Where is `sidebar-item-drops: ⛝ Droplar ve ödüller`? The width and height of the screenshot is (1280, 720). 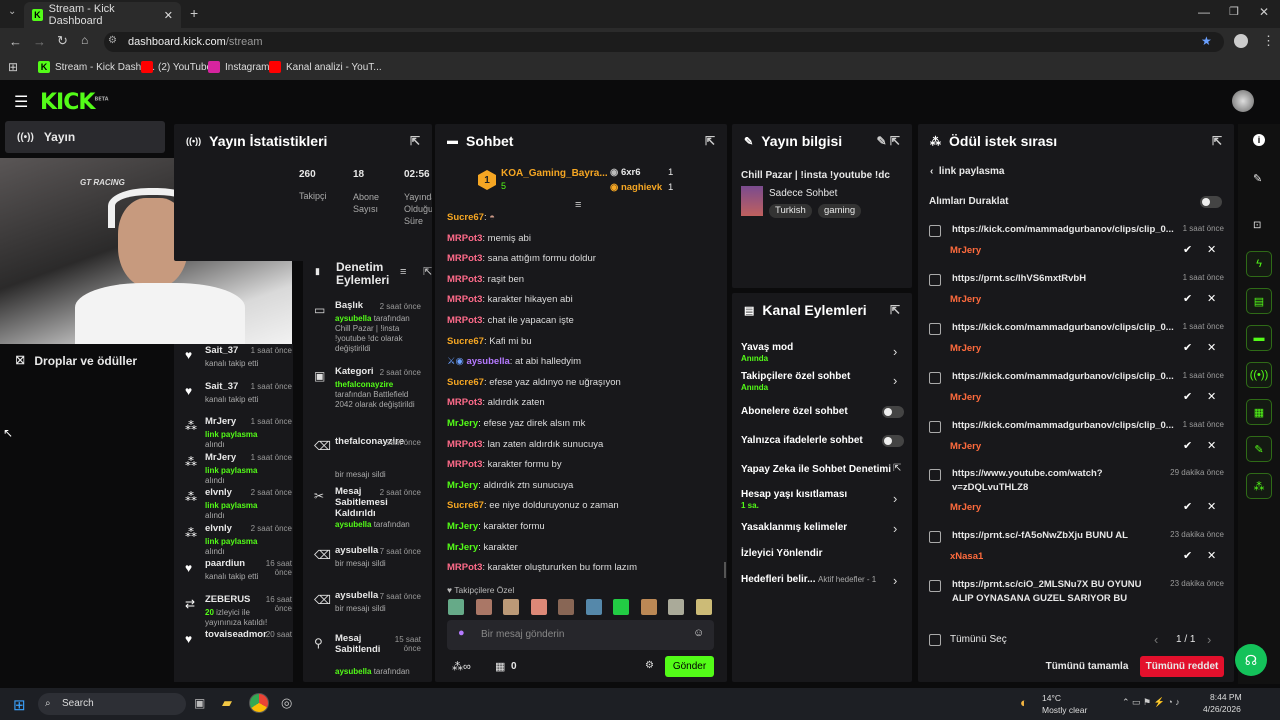
sidebar-item-drops: ⛝ Droplar ve ödüller is located at coordinates (76, 361).